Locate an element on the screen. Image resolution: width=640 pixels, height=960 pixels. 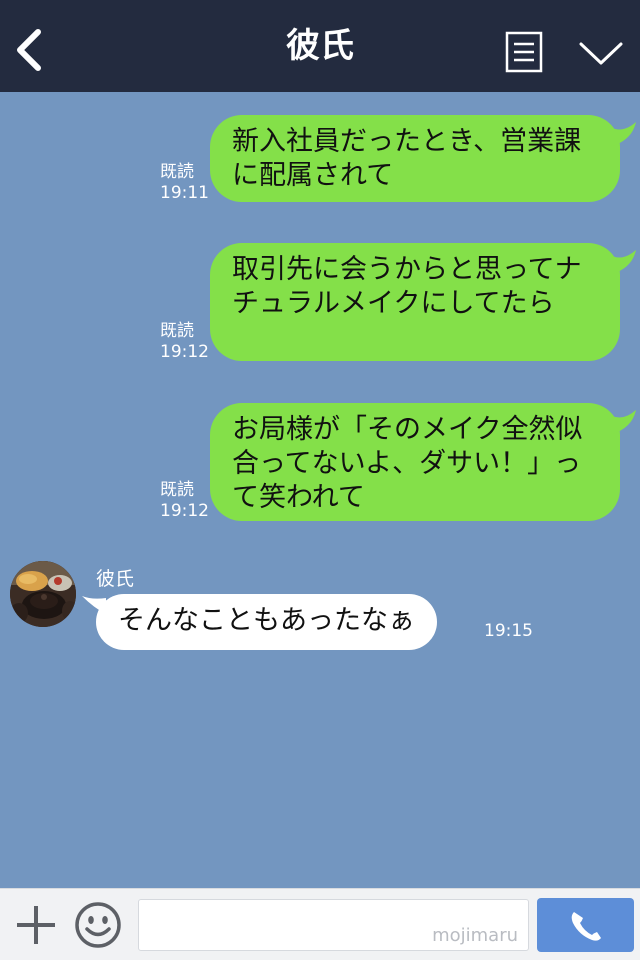
message-bubble: そんなこともあったなぁ is located at coordinates (266, 622).